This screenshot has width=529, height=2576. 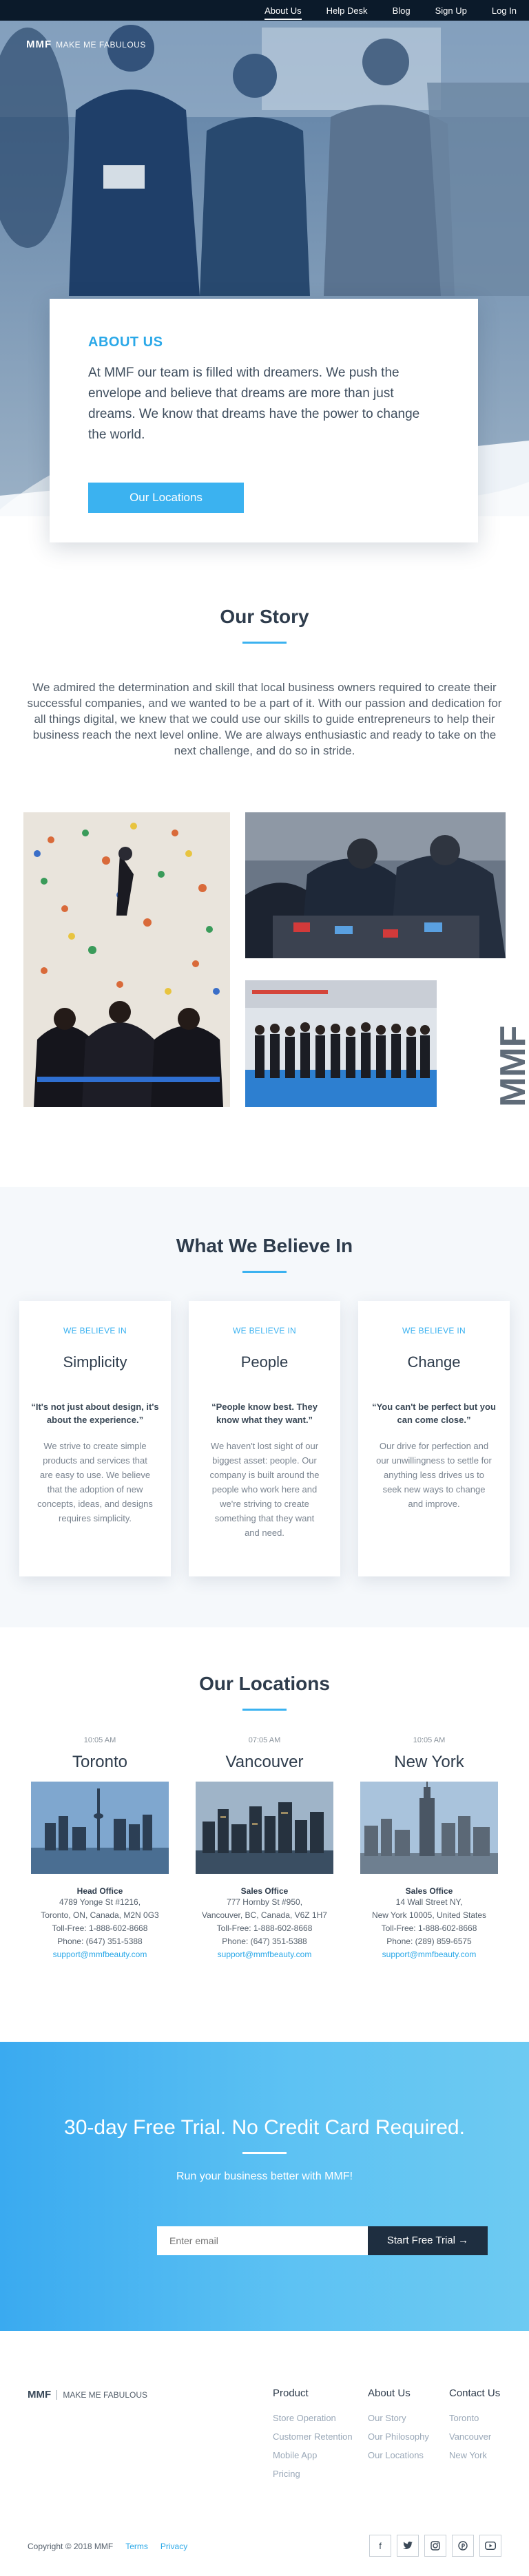 What do you see at coordinates (174, 2547) in the screenshot?
I see `privacy-link: Privacy` at bounding box center [174, 2547].